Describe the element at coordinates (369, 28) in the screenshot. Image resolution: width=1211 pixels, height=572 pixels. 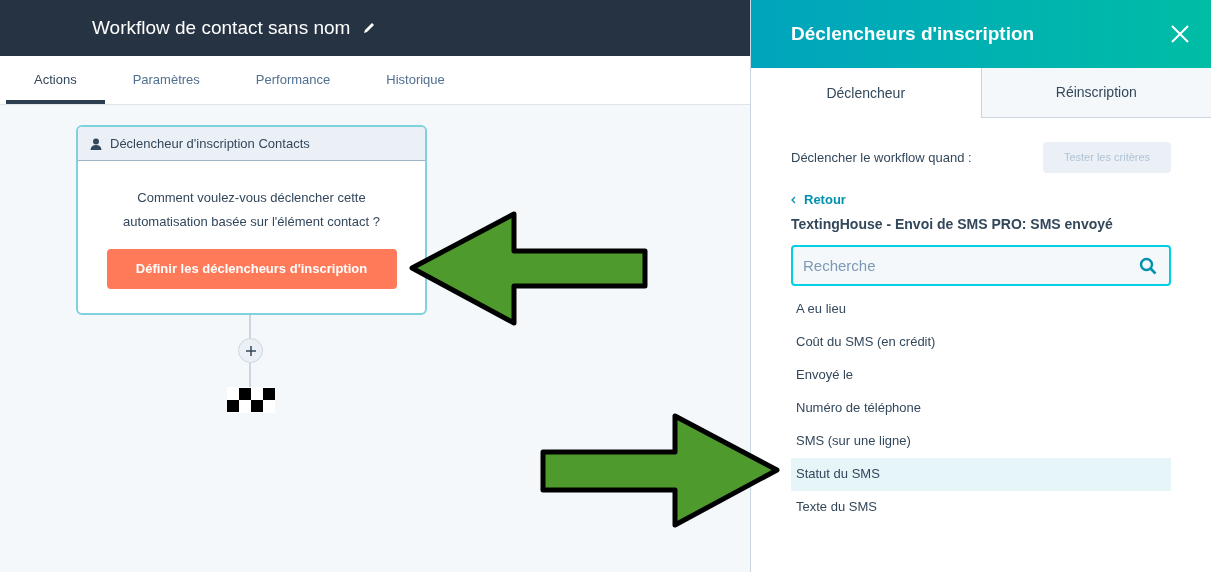
I see `pencil-icon` at that location.